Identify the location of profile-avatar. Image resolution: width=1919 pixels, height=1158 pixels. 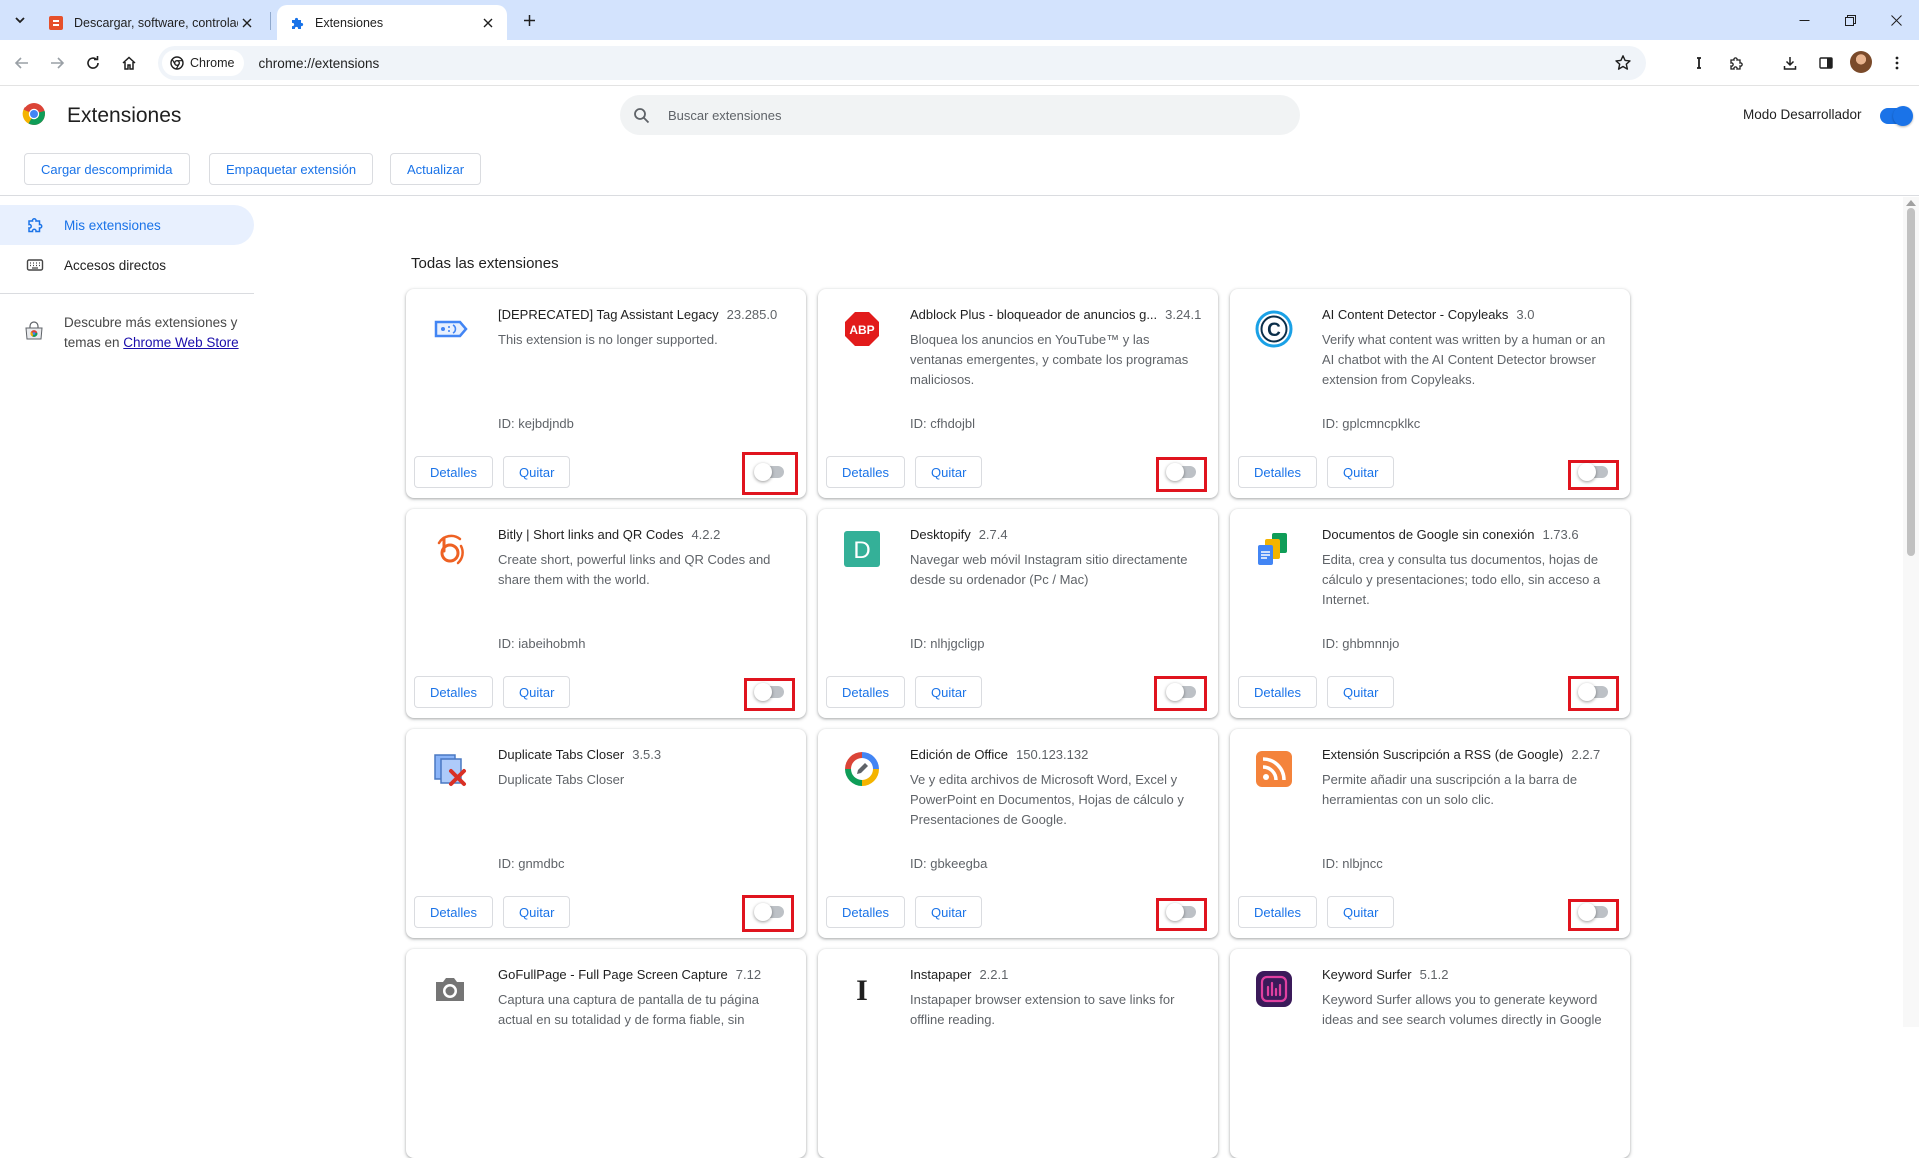
(1861, 62).